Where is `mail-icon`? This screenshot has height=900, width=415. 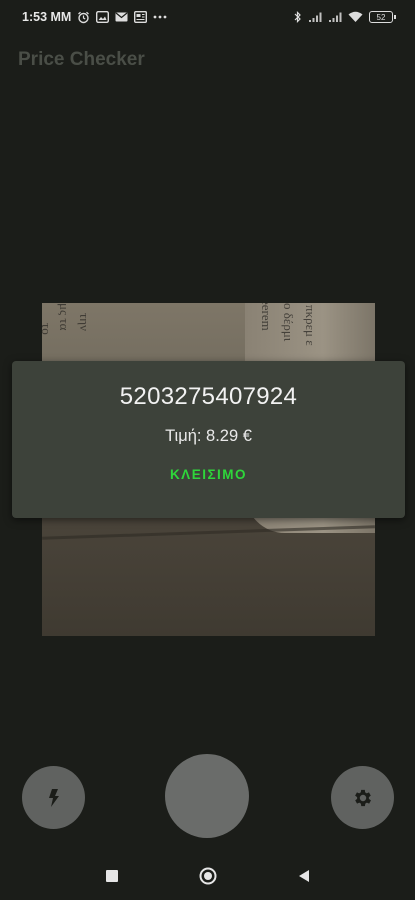 mail-icon is located at coordinates (121, 17).